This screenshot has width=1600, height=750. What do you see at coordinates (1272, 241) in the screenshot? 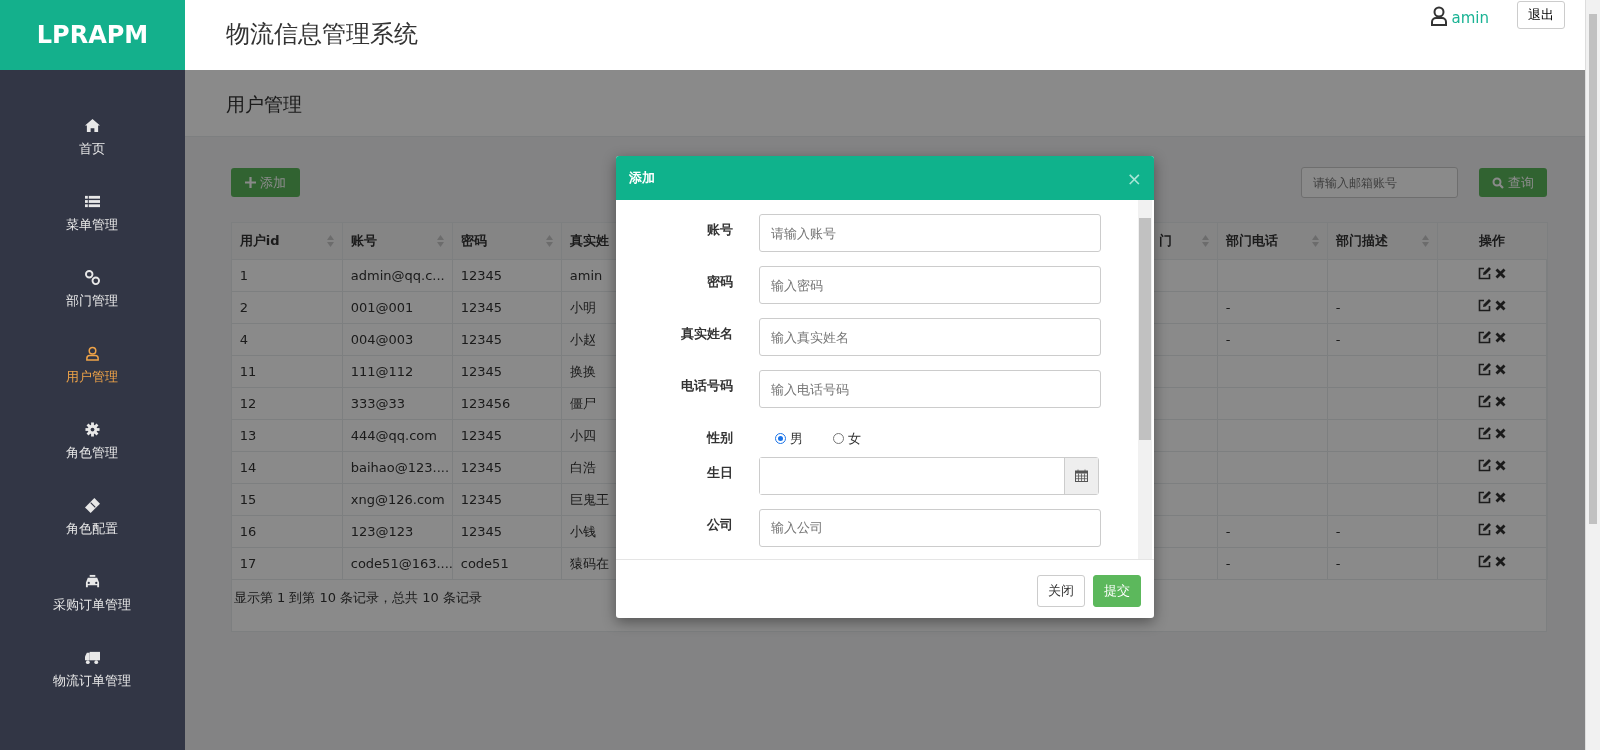
I see `column-header: 部门电话` at bounding box center [1272, 241].